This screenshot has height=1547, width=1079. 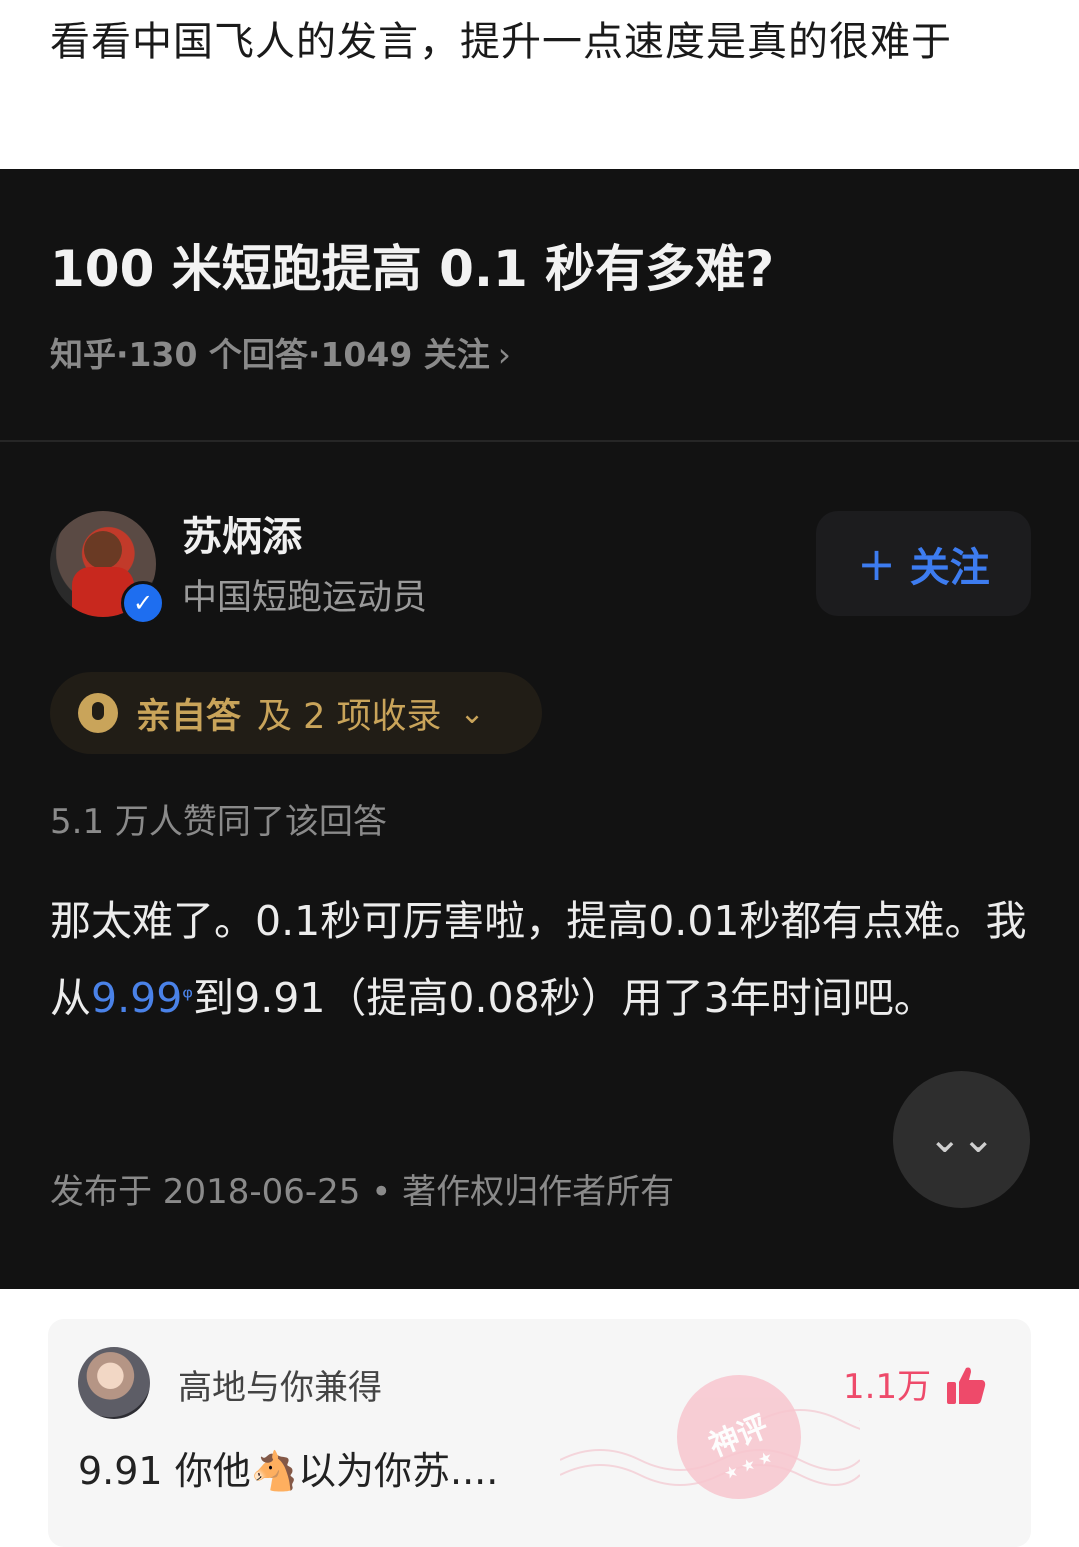 I want to click on question-meta: 知乎·130 个回答·1049 关注 ›, so click(x=280, y=355).